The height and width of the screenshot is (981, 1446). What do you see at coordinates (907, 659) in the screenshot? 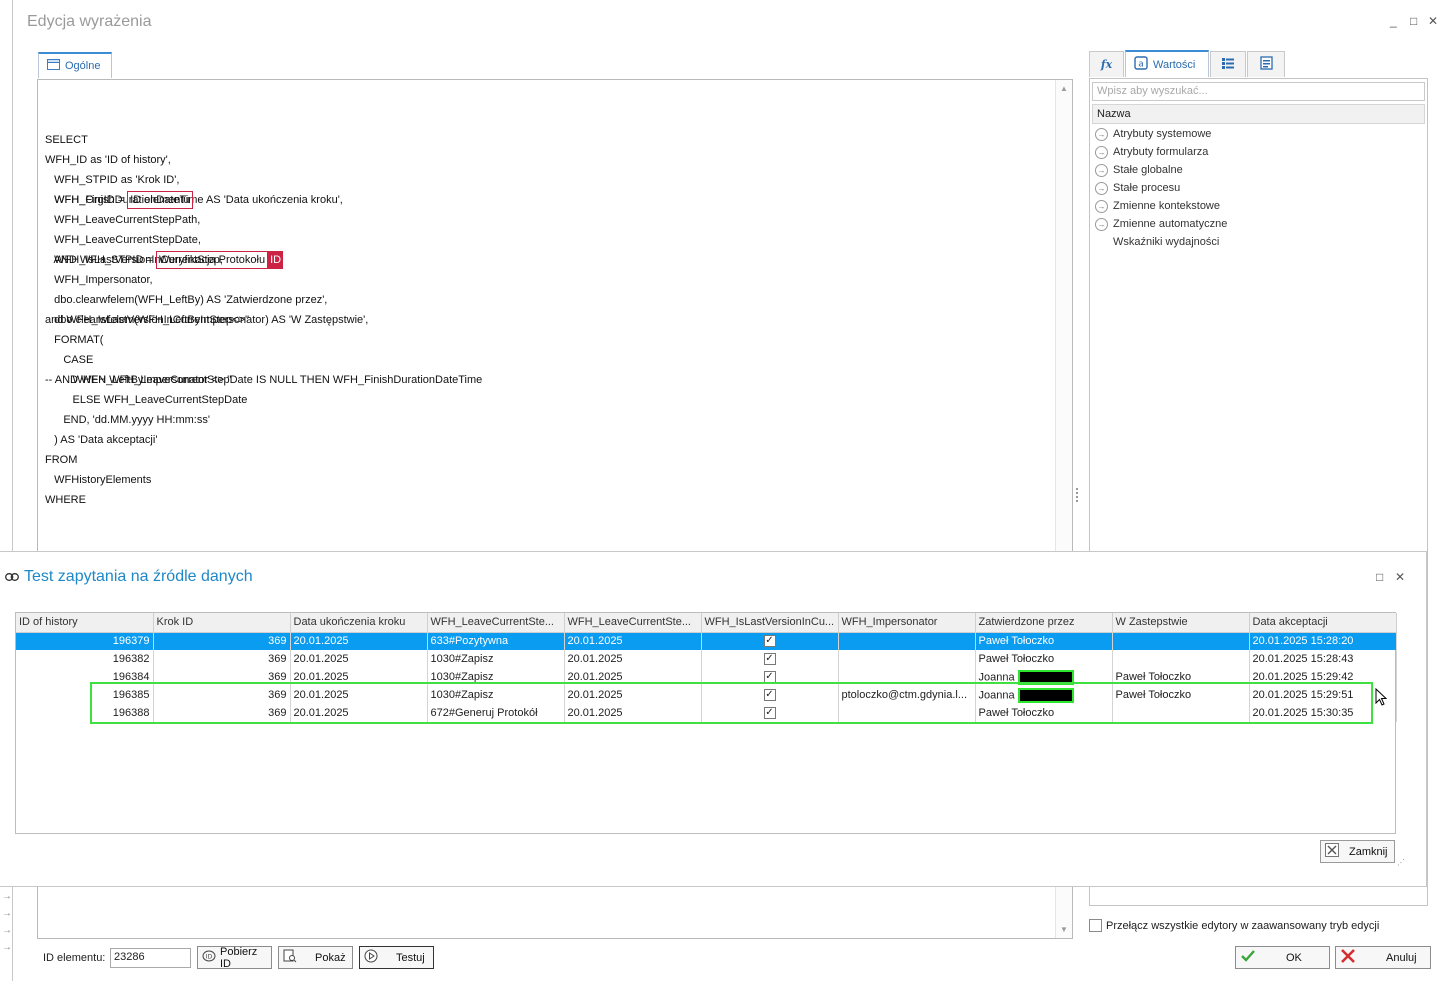
I see `table-cell-imp` at bounding box center [907, 659].